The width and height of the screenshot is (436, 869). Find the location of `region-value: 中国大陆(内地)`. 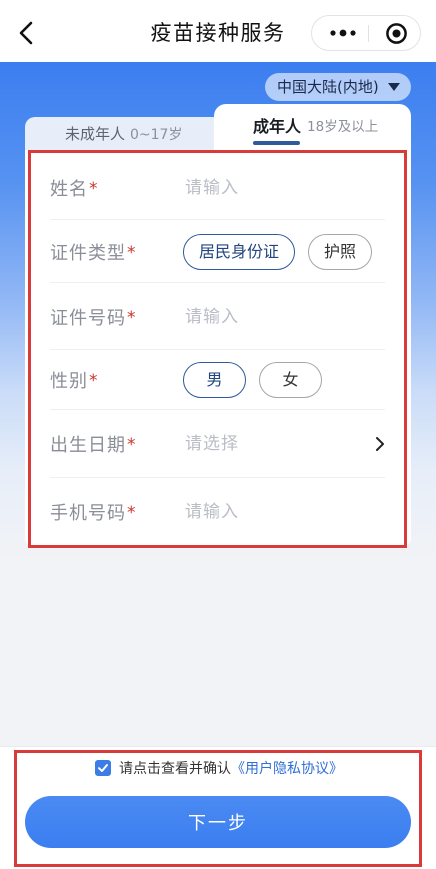

region-value: 中国大陆(内地) is located at coordinates (328, 87).